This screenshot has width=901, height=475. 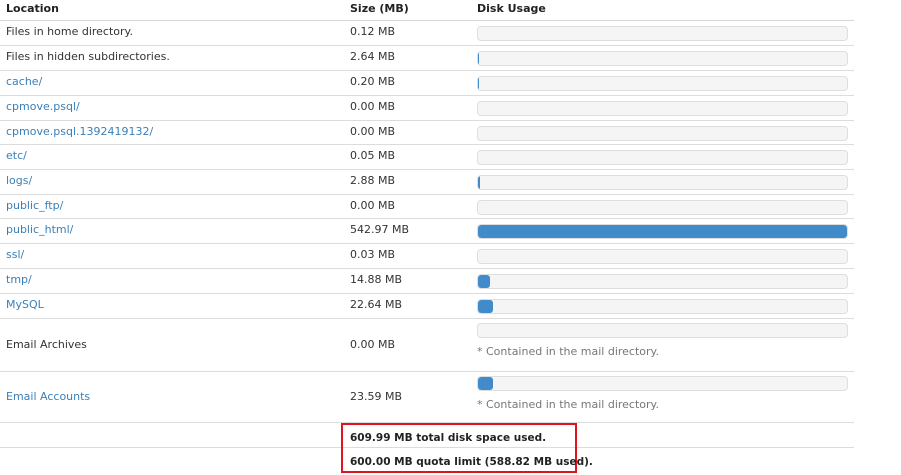 I want to click on location-link: logs/, so click(x=19, y=180).